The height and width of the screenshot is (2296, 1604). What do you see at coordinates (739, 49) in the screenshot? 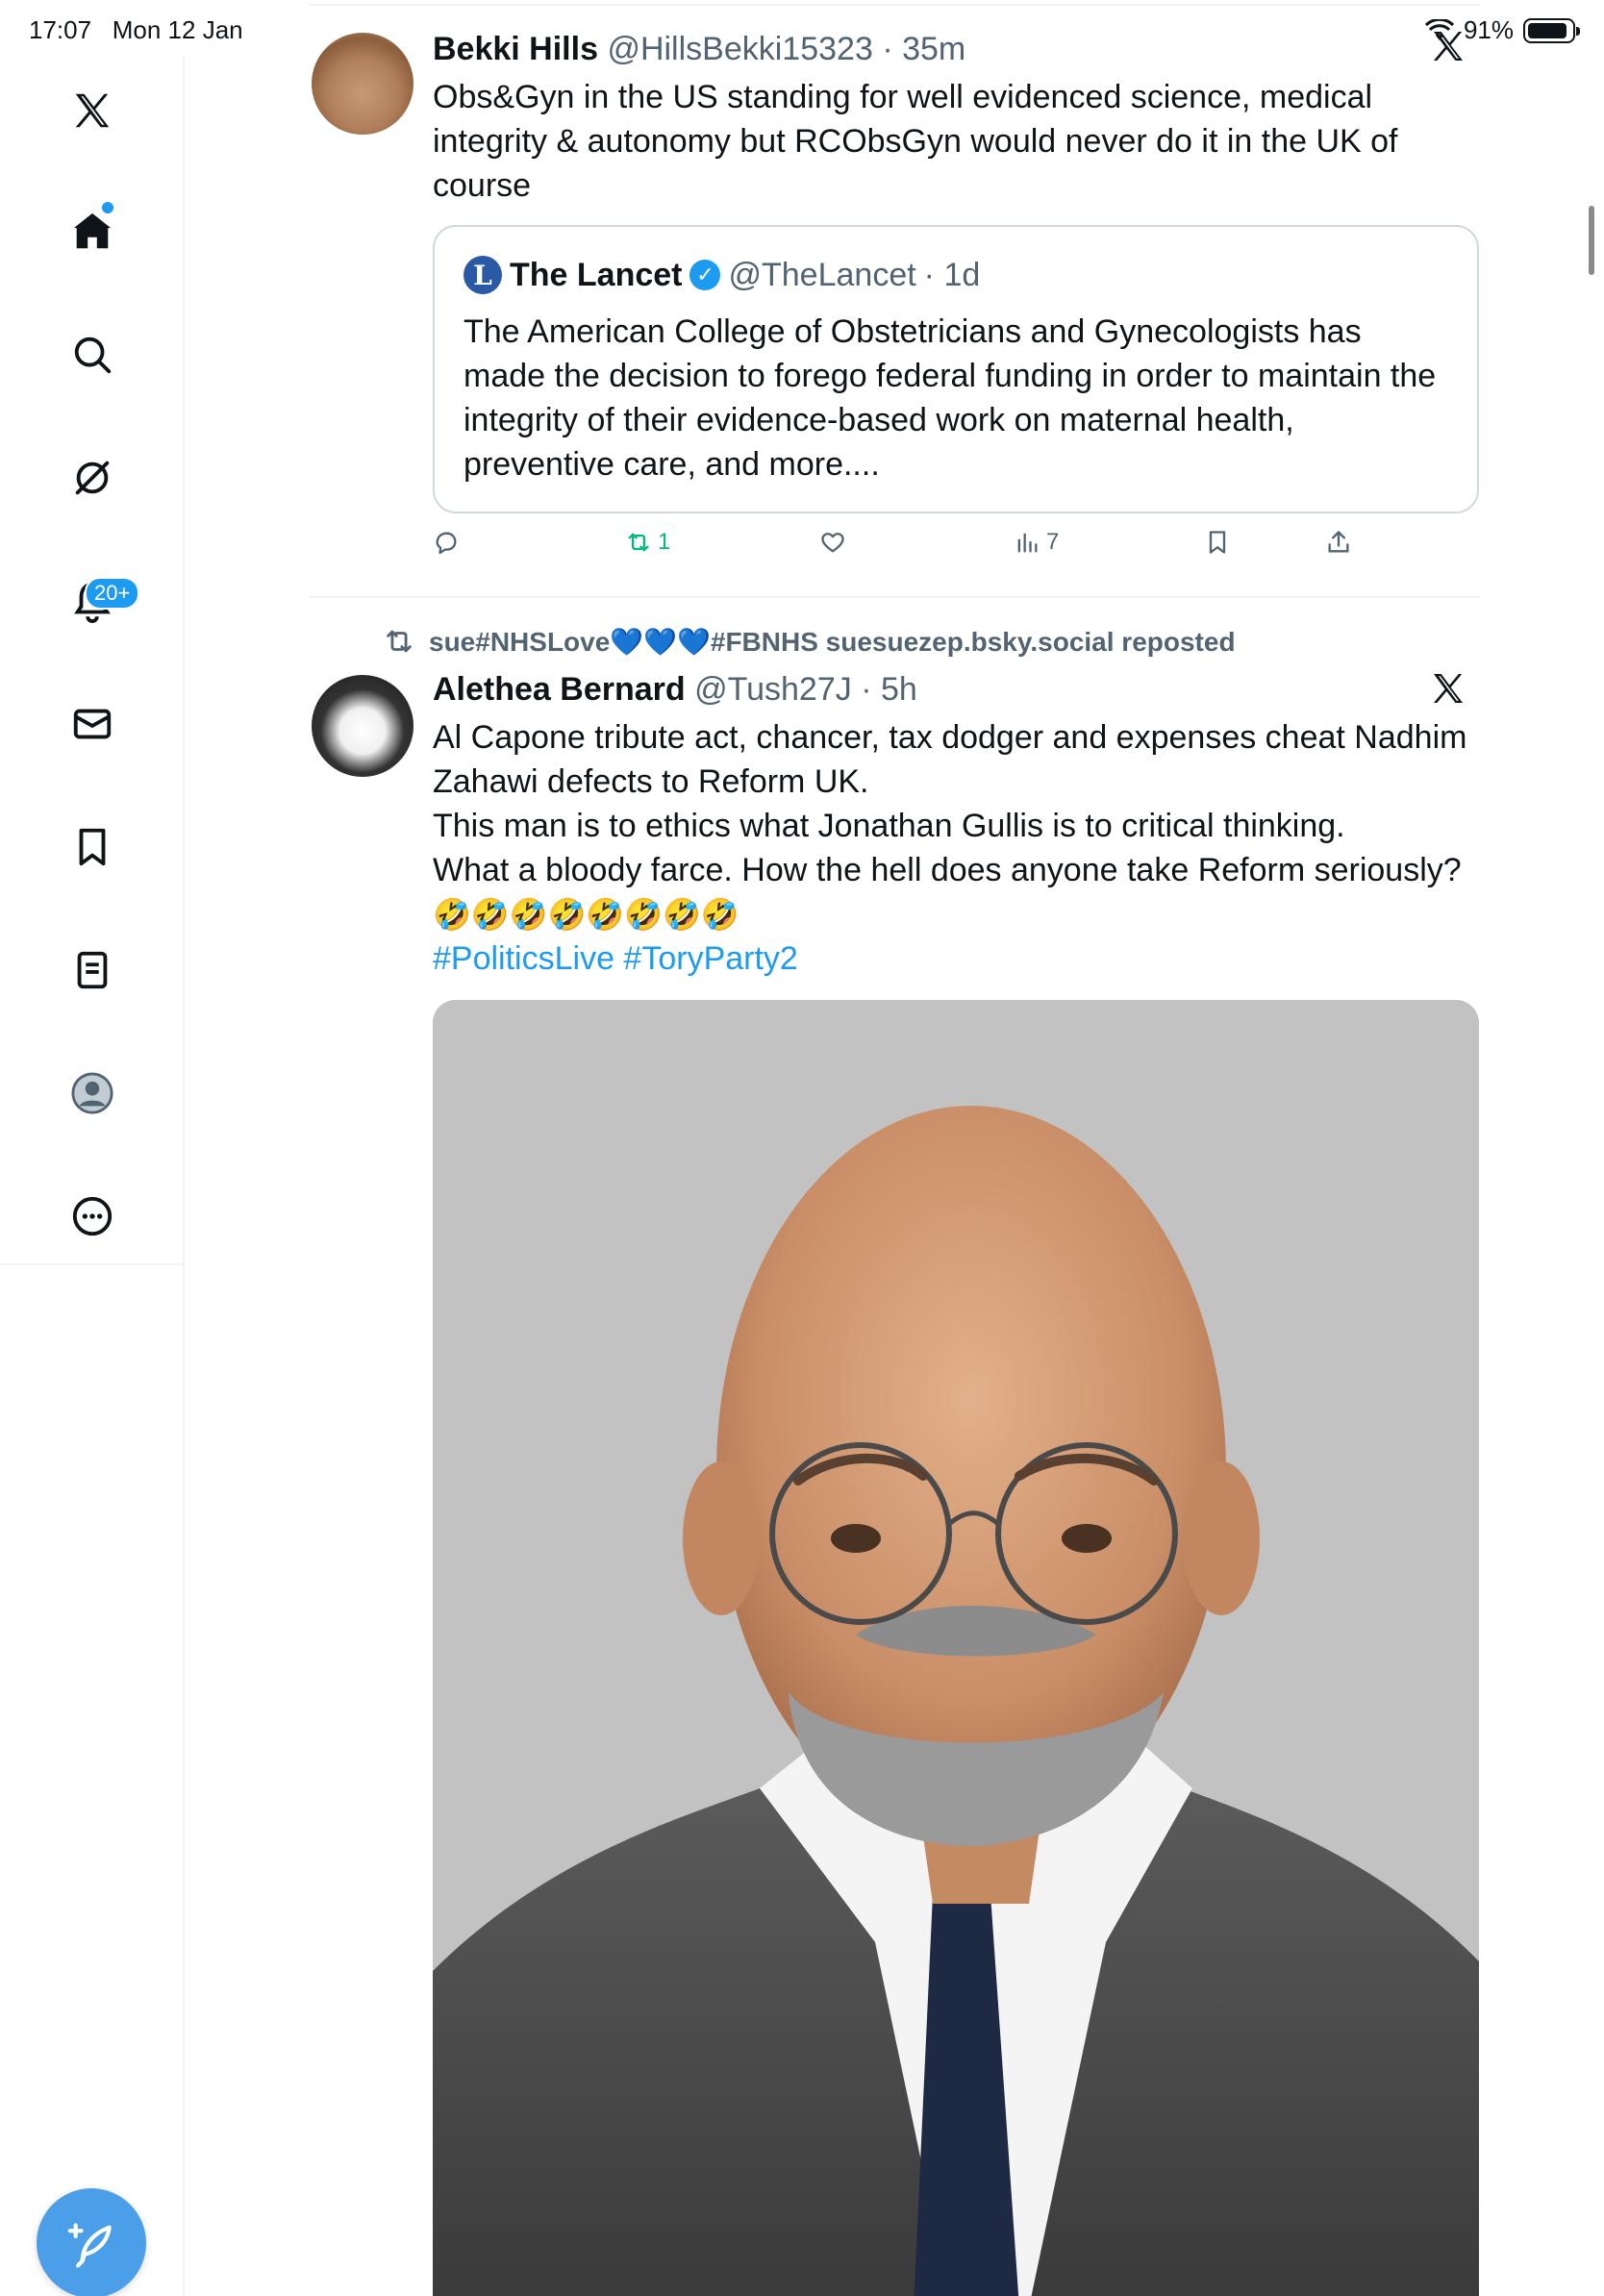
I see `author-handle: @HillsBekki15323` at bounding box center [739, 49].